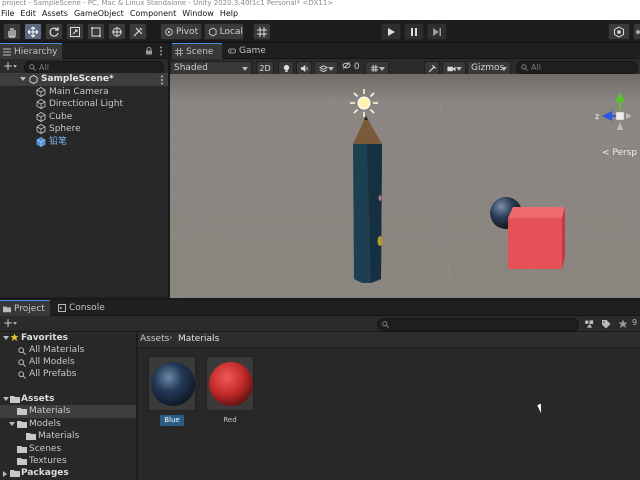 This screenshot has width=640, height=480. Describe the element at coordinates (535, 239) in the screenshot. I see `red-cube-object` at that location.